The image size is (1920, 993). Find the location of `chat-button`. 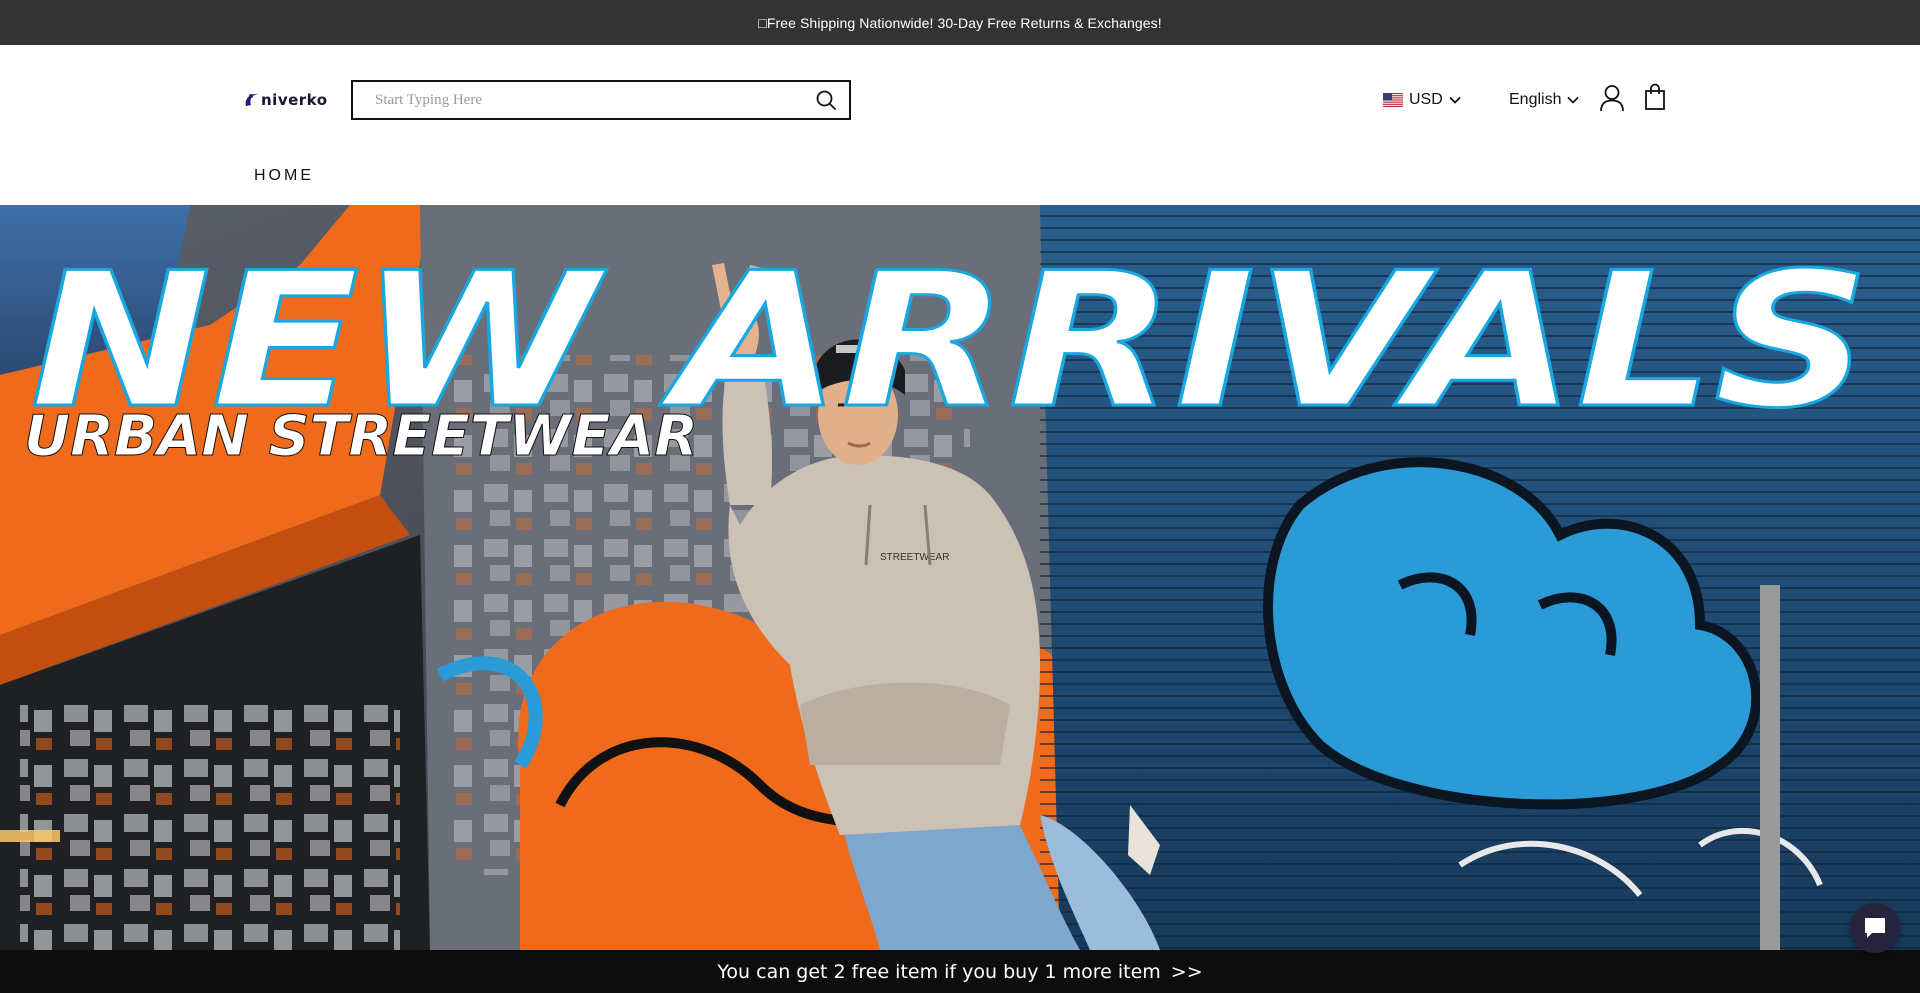

chat-button is located at coordinates (1875, 928).